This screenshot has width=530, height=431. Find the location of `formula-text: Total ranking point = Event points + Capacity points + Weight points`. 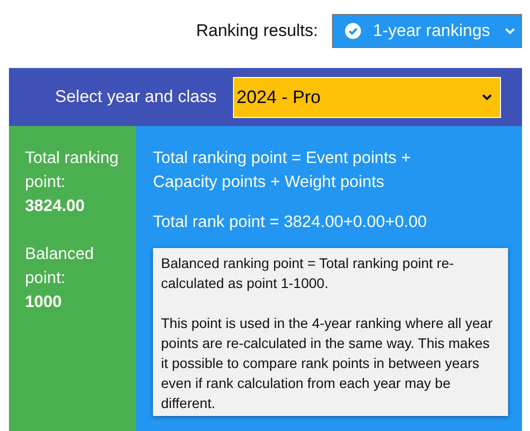

formula-text: Total ranking point = Event points + Capacity points + Weight points is located at coordinates (282, 170).